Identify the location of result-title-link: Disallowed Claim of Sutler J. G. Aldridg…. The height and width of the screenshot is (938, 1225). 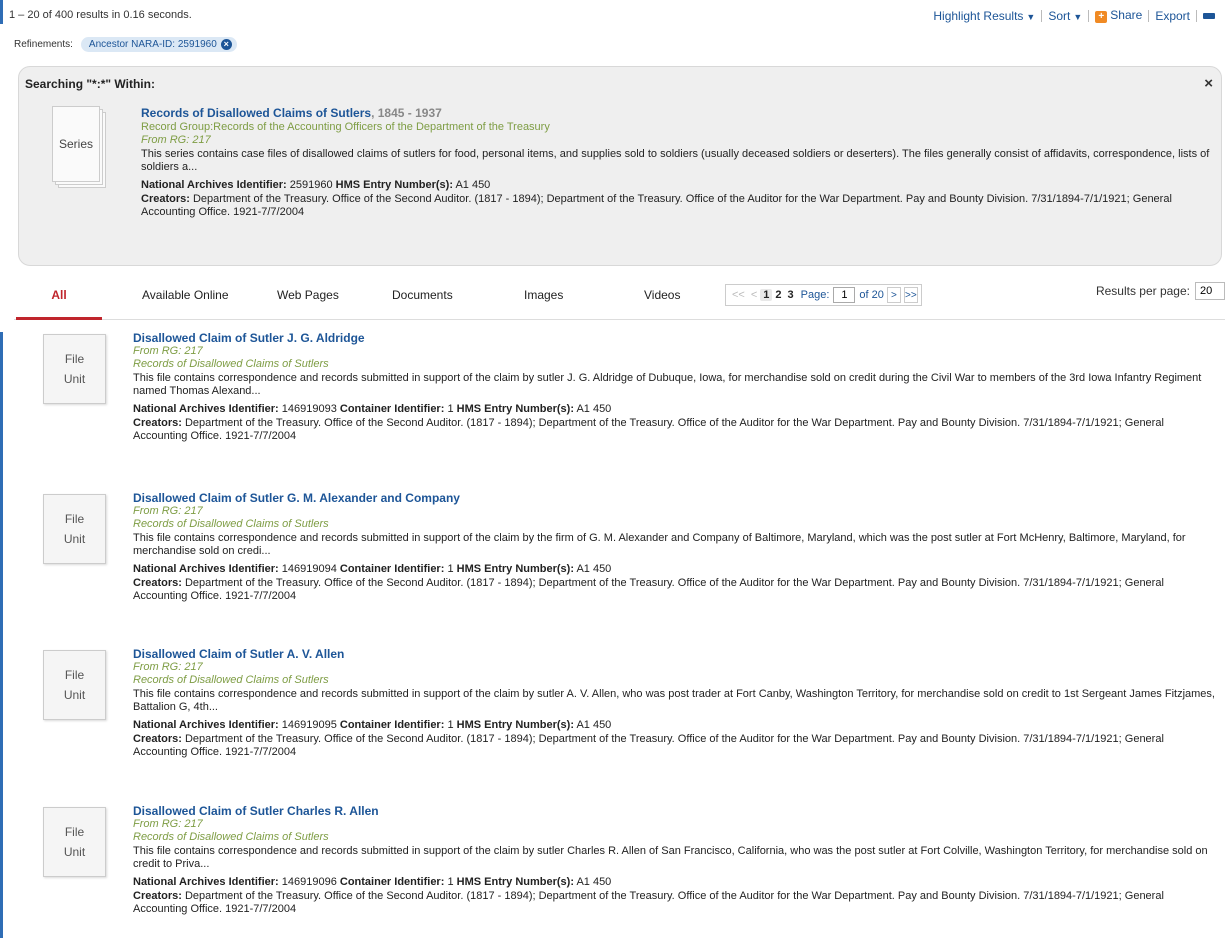
(675, 338).